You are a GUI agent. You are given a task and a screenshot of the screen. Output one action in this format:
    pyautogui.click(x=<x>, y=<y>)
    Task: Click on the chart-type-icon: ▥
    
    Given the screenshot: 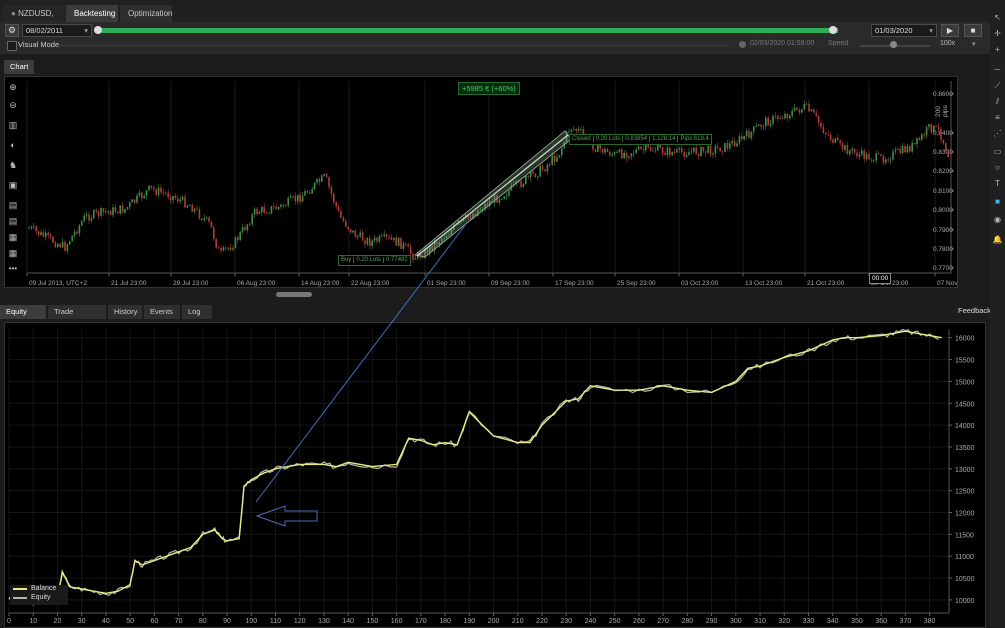 What is the action you would take?
    pyautogui.click(x=13, y=125)
    